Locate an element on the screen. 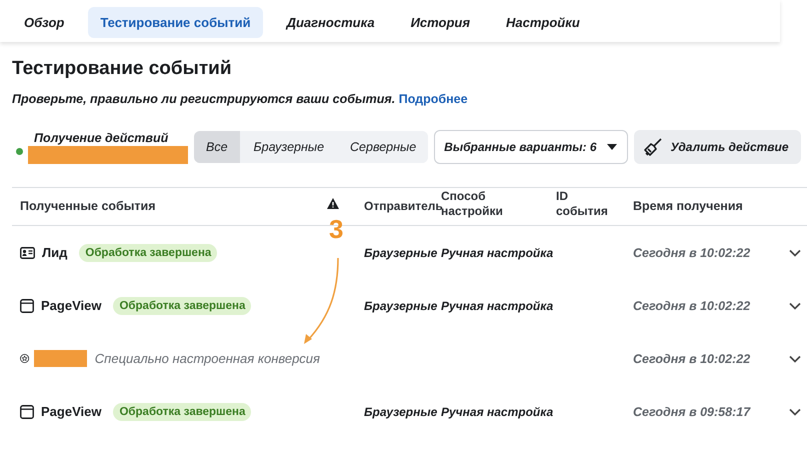 The height and width of the screenshot is (459, 807). column-header: Способ настройки is located at coordinates (472, 203).